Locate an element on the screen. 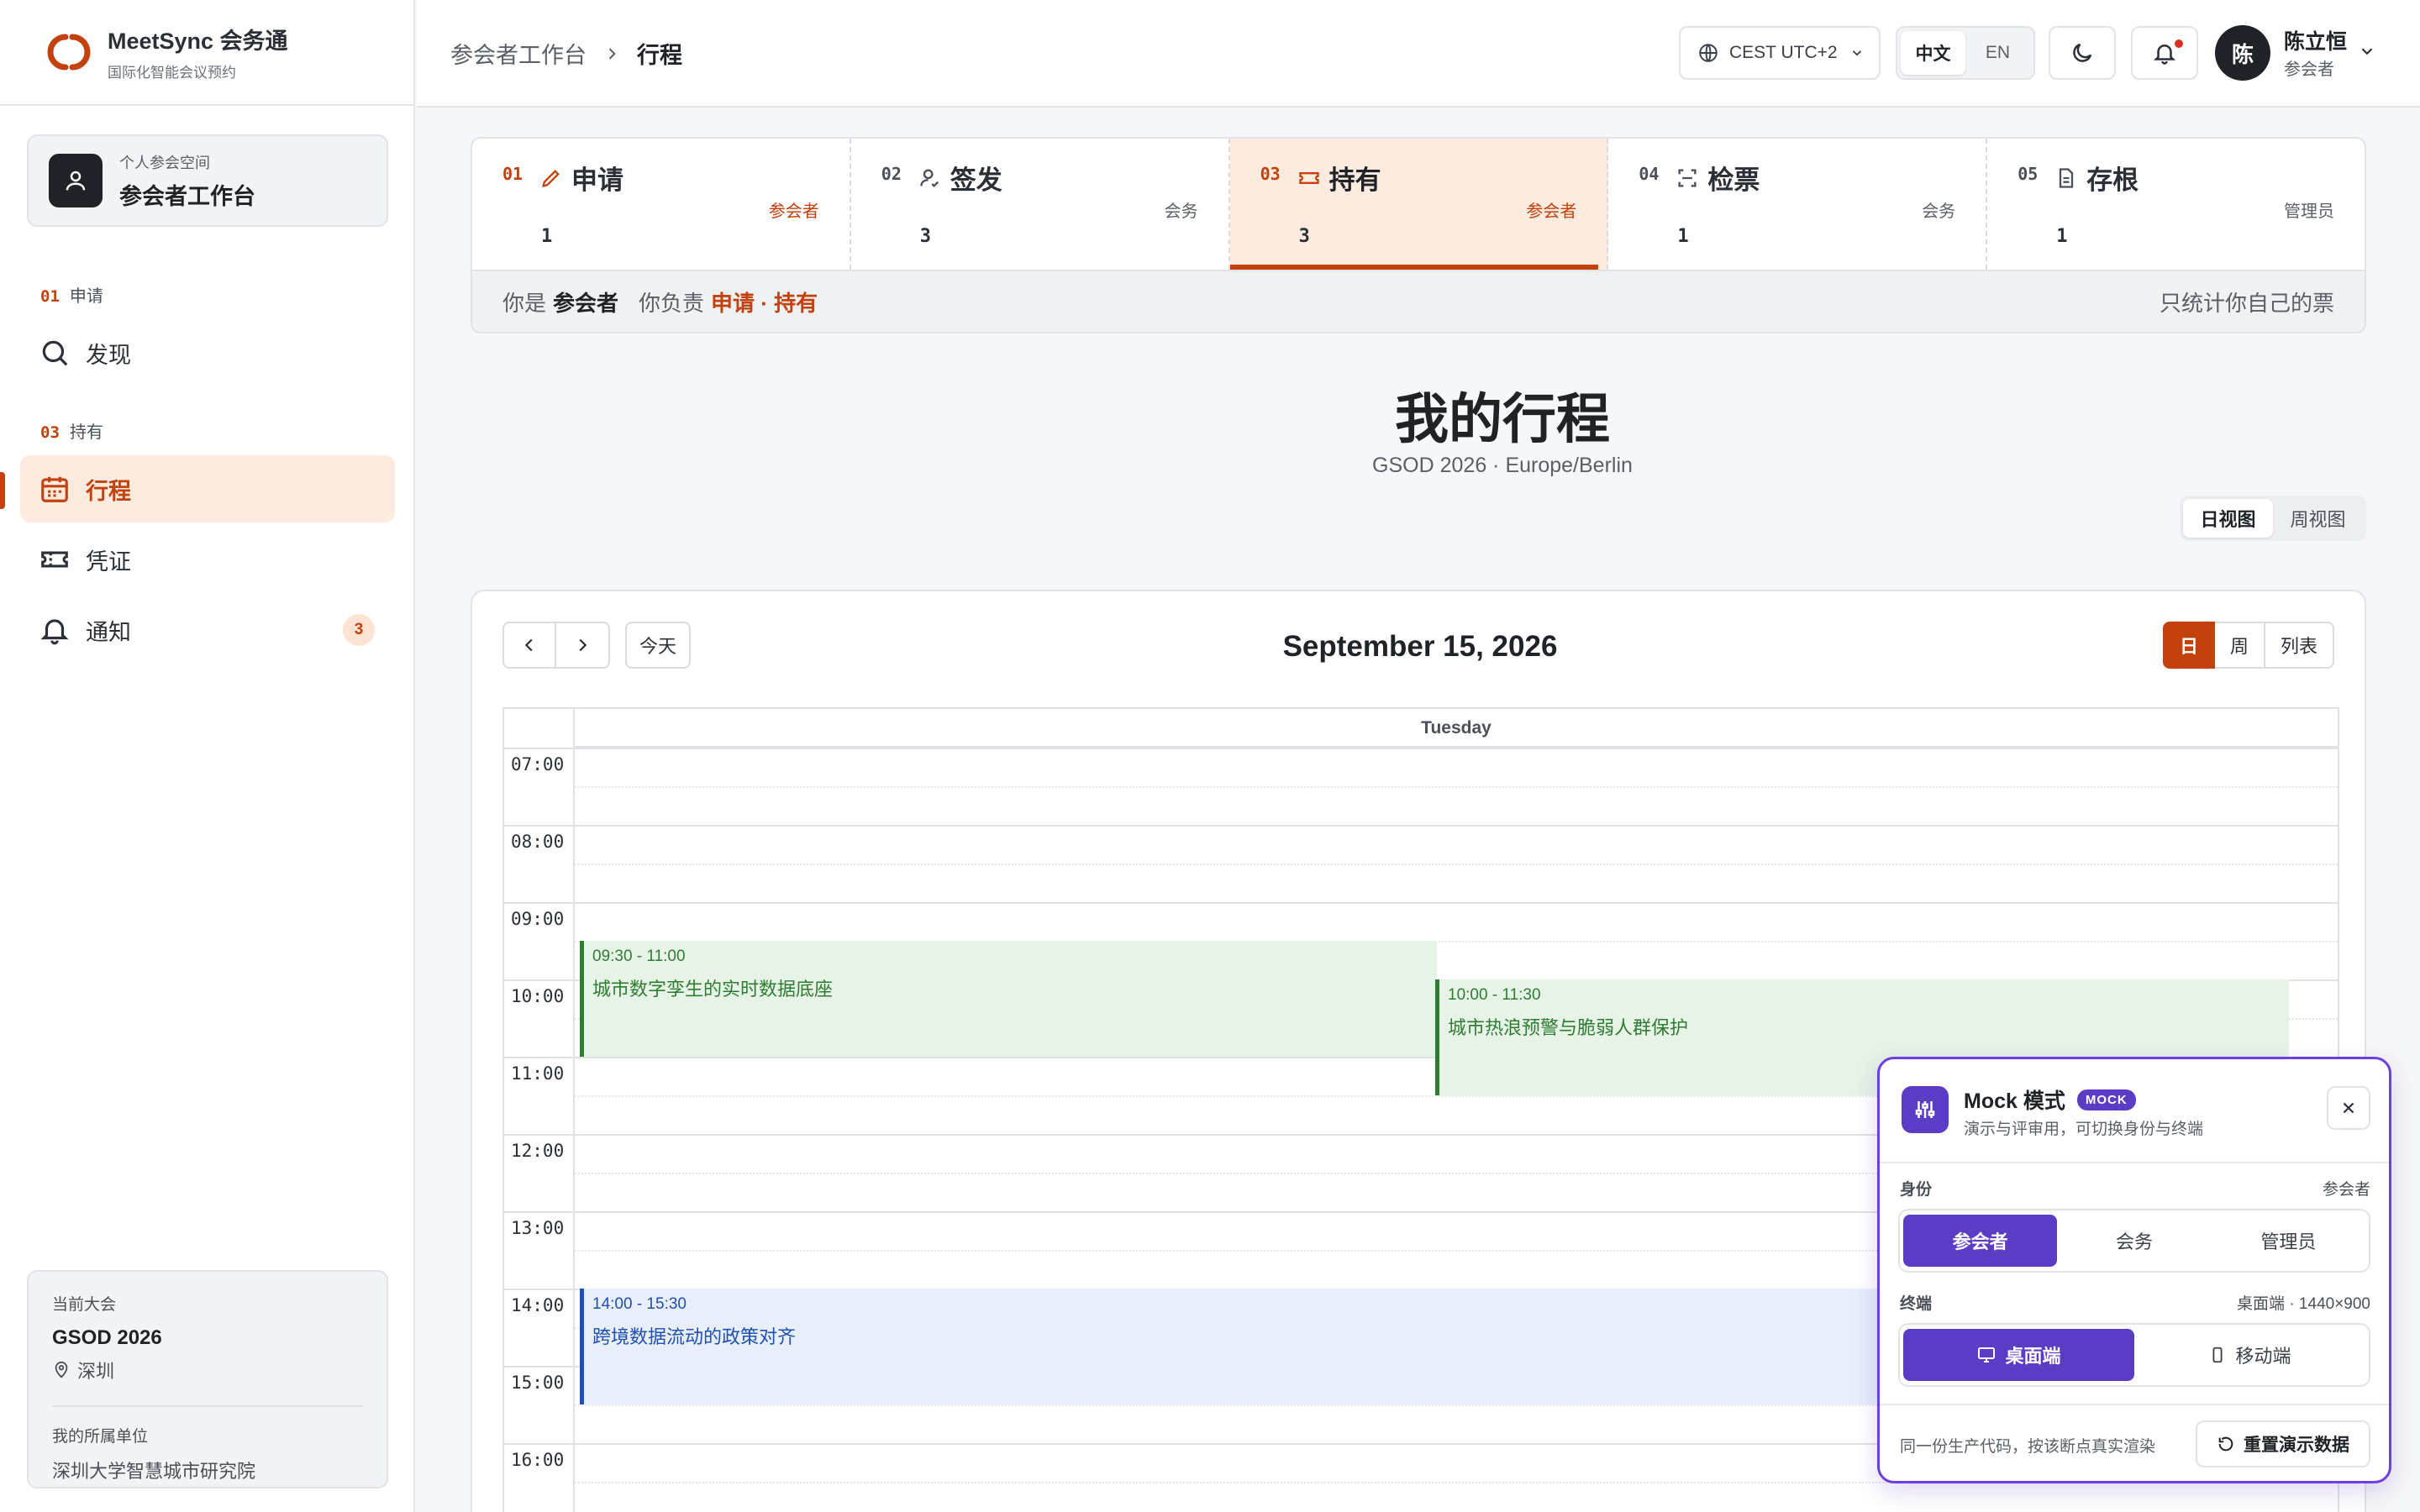 This screenshot has width=2420, height=1512. workspace-title: 参会者工作台 is located at coordinates (187, 196).